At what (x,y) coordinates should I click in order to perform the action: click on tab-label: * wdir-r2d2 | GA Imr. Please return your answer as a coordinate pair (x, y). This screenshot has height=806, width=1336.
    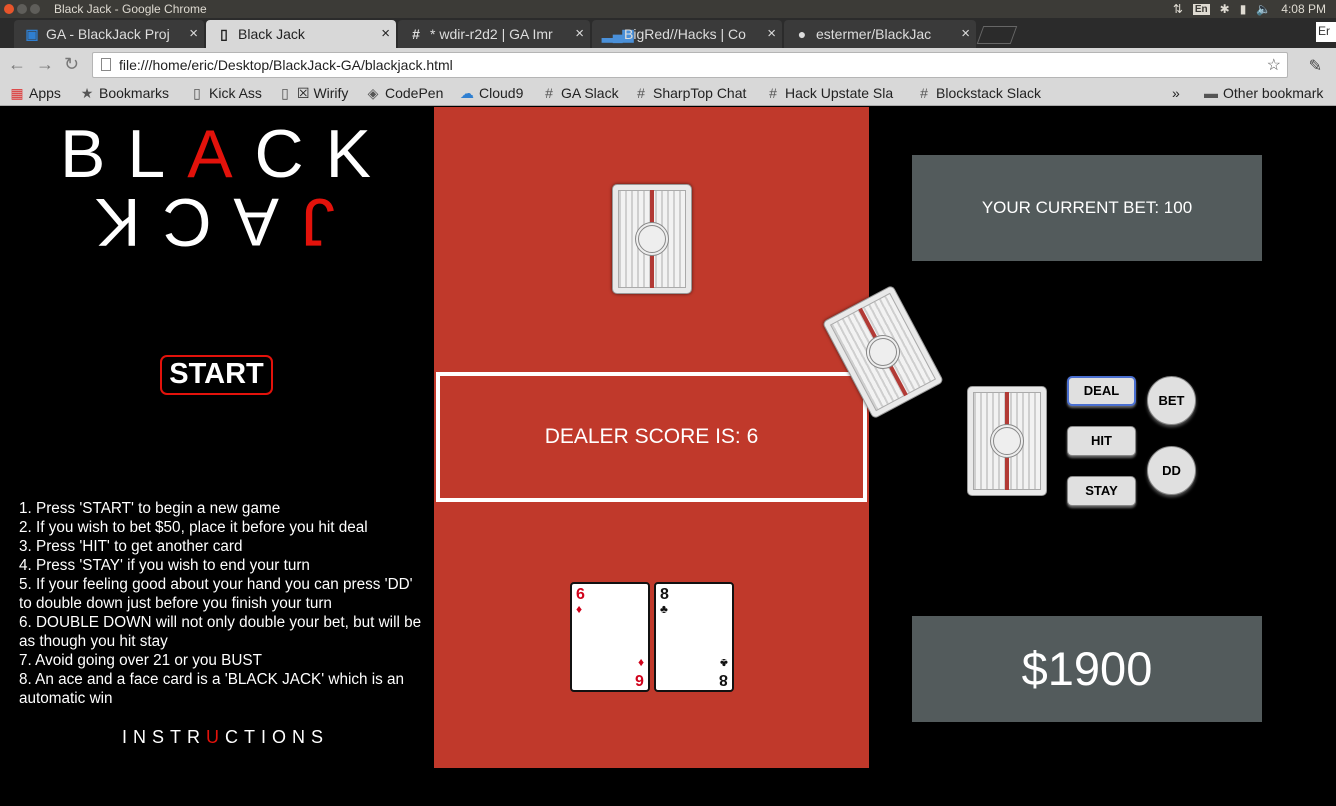
    Looking at the image, I should click on (491, 34).